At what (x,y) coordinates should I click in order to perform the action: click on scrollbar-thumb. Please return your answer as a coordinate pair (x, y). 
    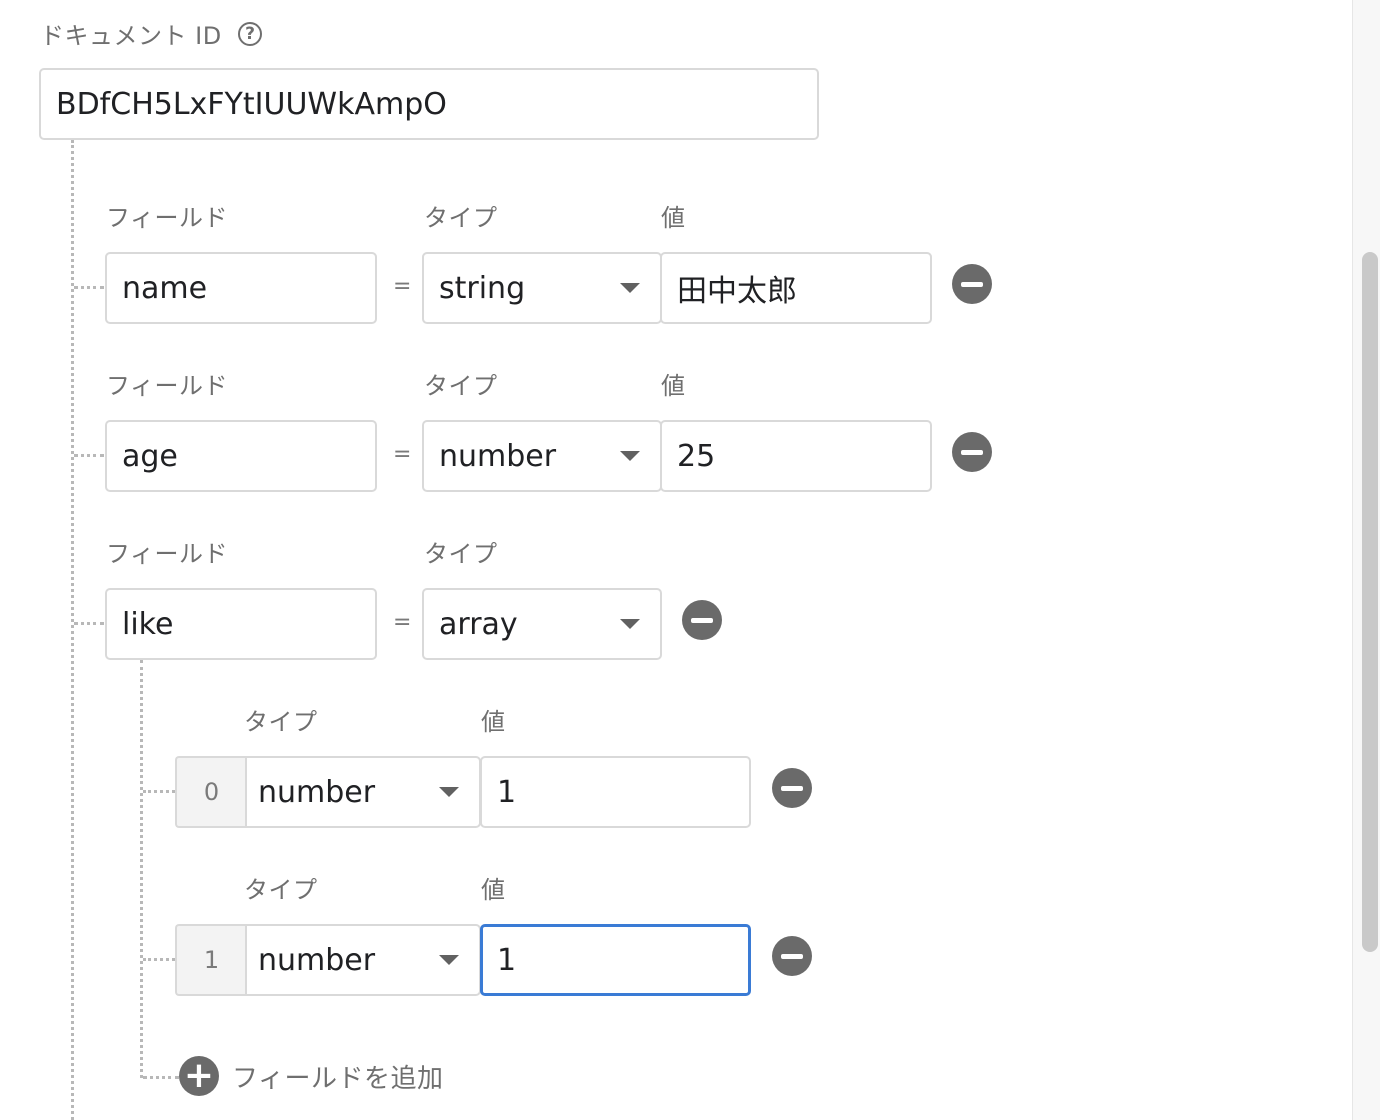
    Looking at the image, I should click on (1370, 602).